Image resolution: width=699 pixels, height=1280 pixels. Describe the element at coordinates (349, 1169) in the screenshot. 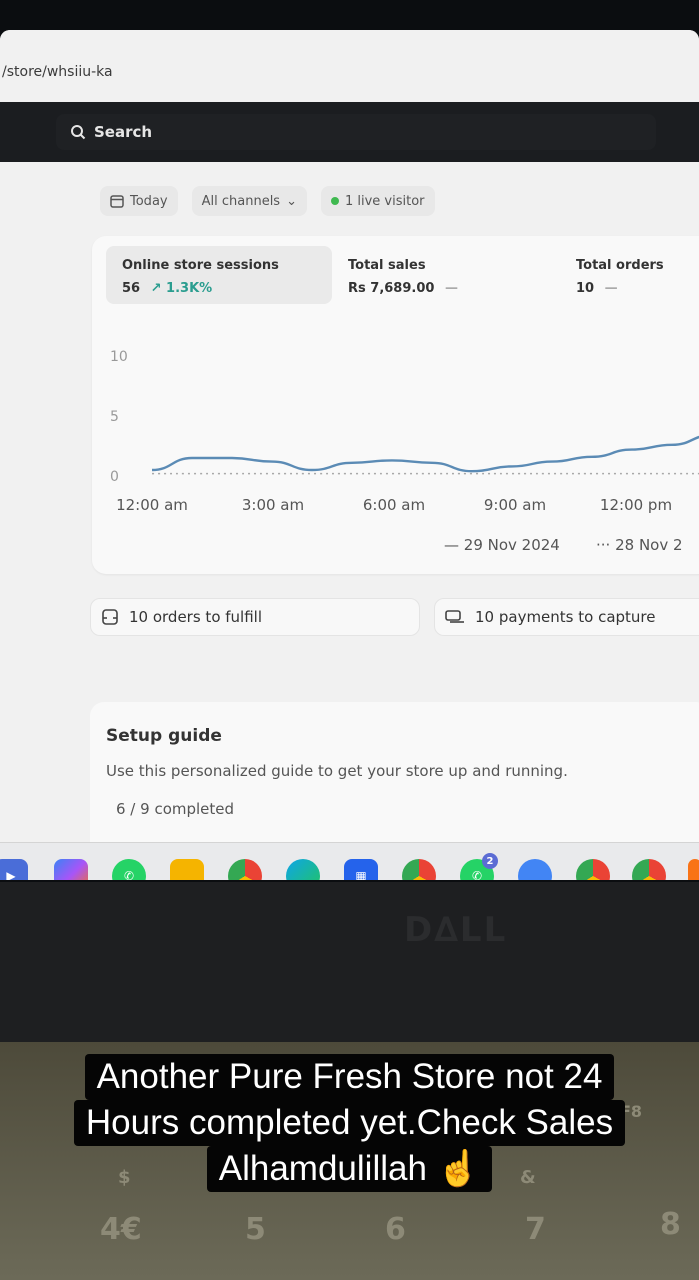

I see `caption-line-3: Alhamdulillah ☝` at that location.